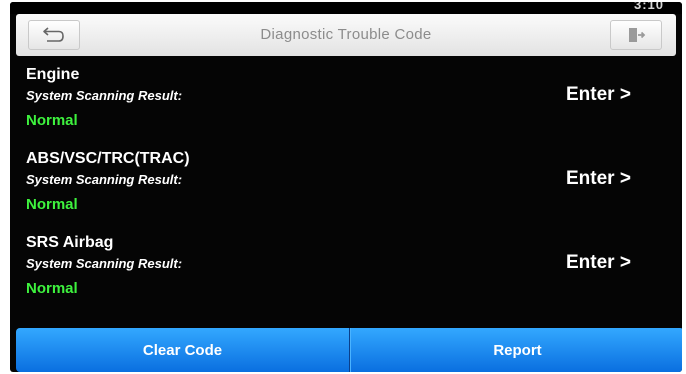  Describe the element at coordinates (53, 74) in the screenshot. I see `system-name: Engine` at that location.